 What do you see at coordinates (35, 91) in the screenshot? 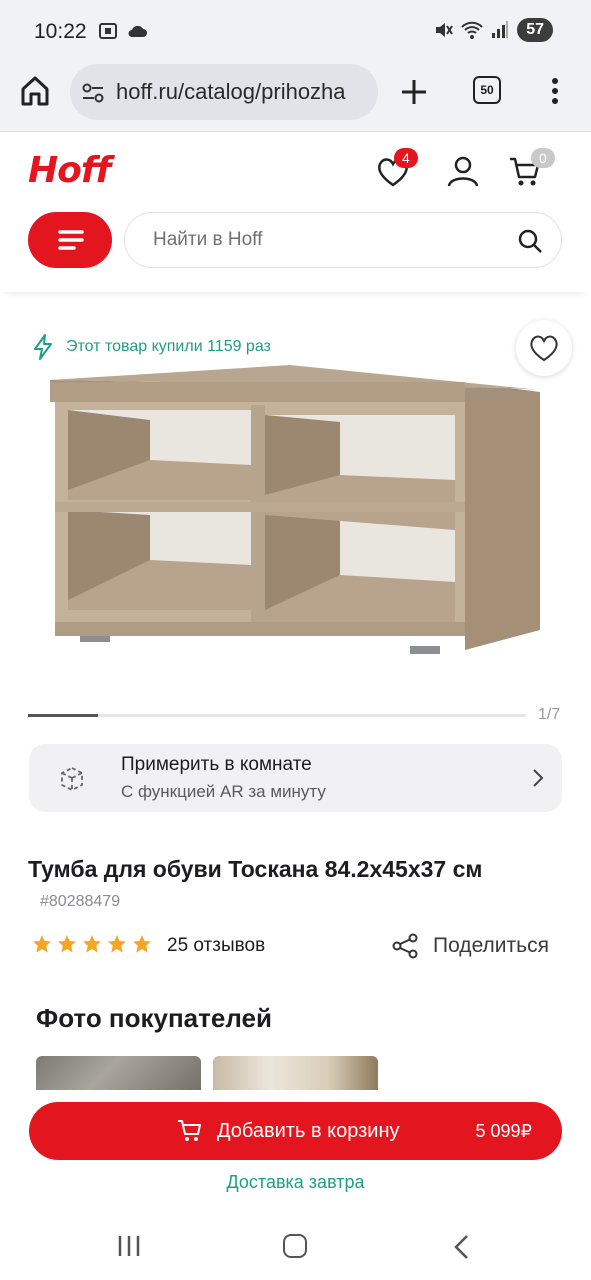
I see `home-icon` at bounding box center [35, 91].